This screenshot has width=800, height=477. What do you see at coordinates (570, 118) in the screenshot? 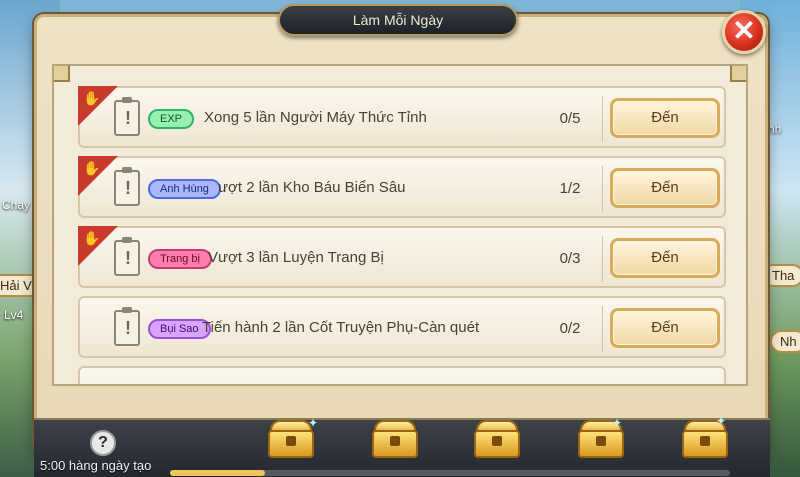
I see `task-progress: 0/5` at bounding box center [570, 118].